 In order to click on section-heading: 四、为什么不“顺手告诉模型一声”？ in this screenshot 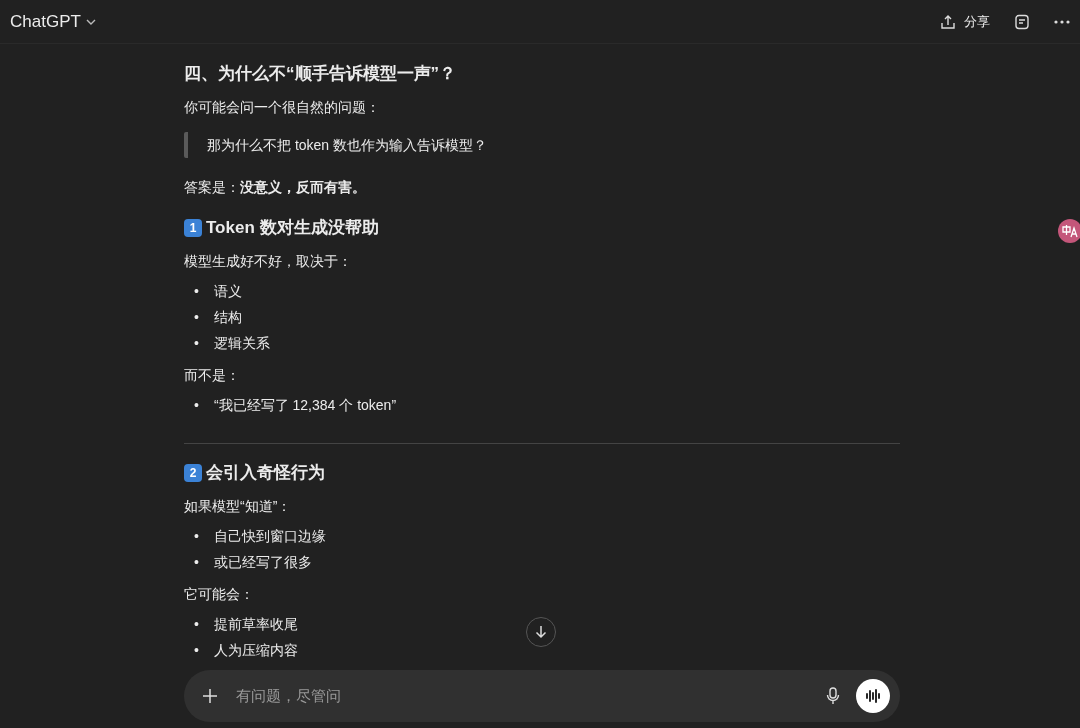, I will do `click(320, 74)`.